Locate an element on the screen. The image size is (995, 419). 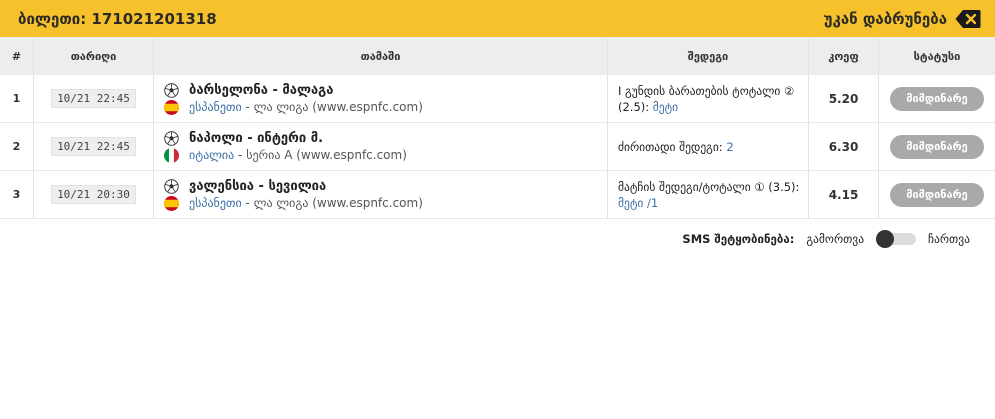
italy-flag-icon is located at coordinates (171, 155).